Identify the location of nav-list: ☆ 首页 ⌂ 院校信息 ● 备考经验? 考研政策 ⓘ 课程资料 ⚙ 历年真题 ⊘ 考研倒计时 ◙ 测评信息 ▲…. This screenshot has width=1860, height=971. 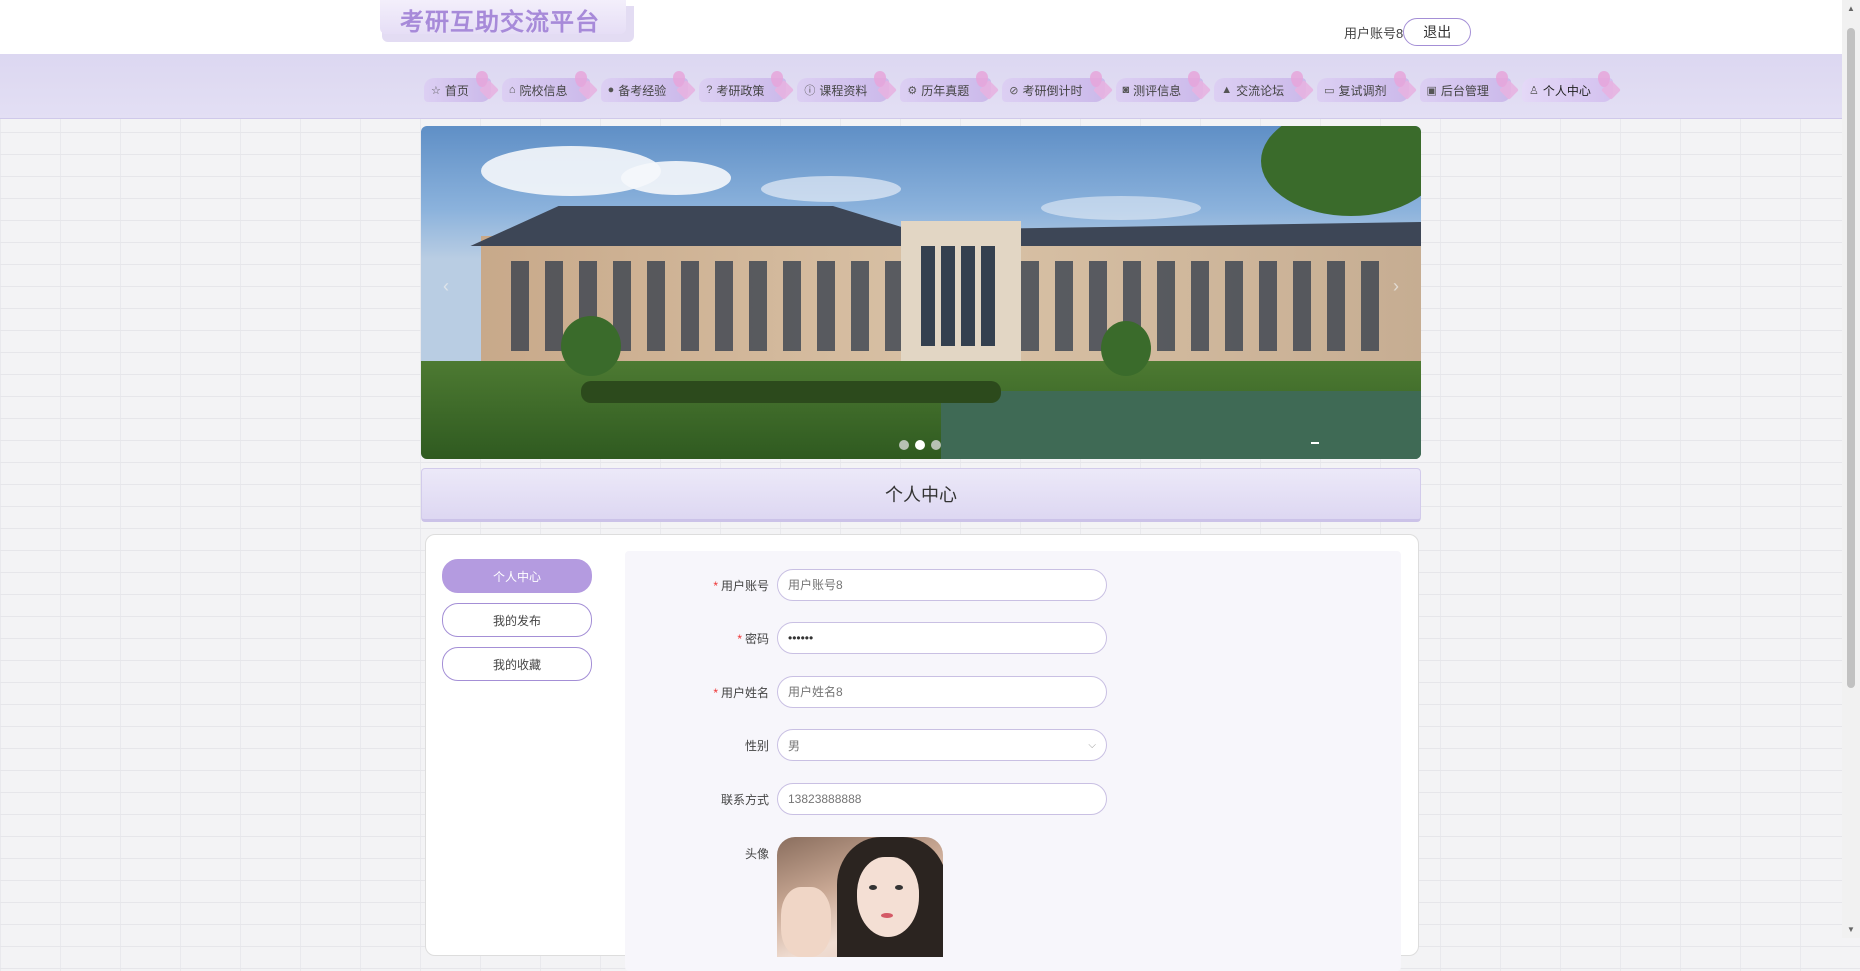
(1024, 86).